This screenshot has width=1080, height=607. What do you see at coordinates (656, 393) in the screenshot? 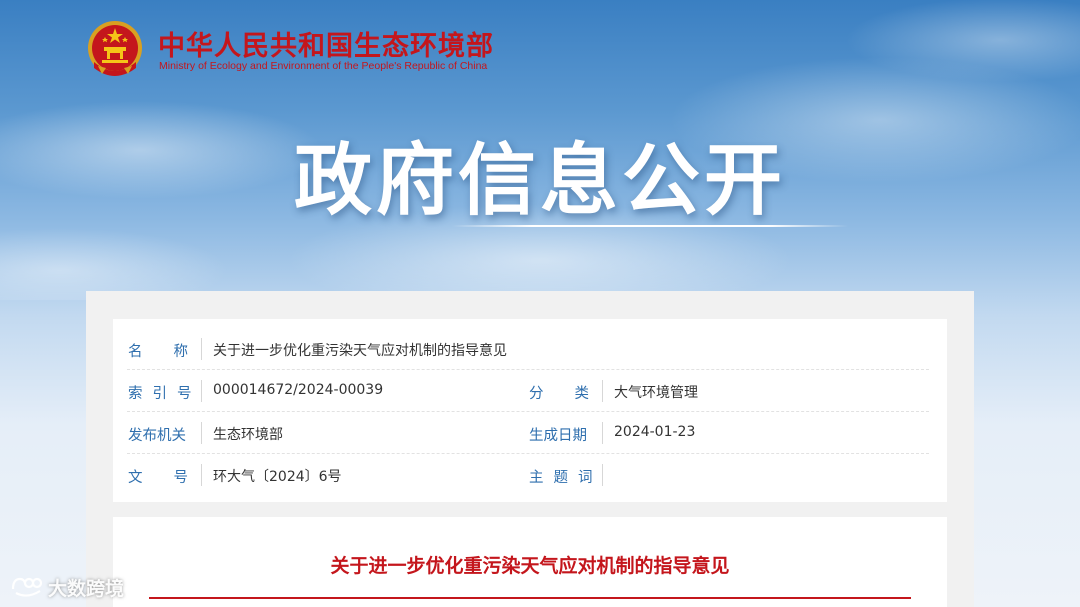
I see `category-value: 大气环境管理` at bounding box center [656, 393].